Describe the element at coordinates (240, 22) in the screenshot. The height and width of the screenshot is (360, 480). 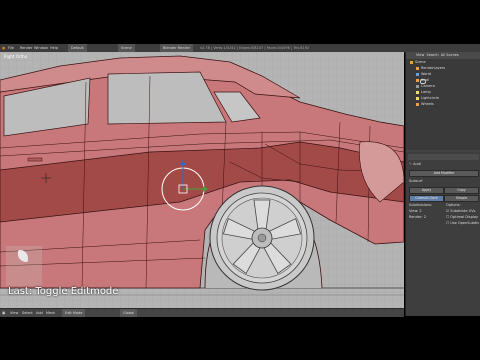
I see `letterbox-top` at that location.